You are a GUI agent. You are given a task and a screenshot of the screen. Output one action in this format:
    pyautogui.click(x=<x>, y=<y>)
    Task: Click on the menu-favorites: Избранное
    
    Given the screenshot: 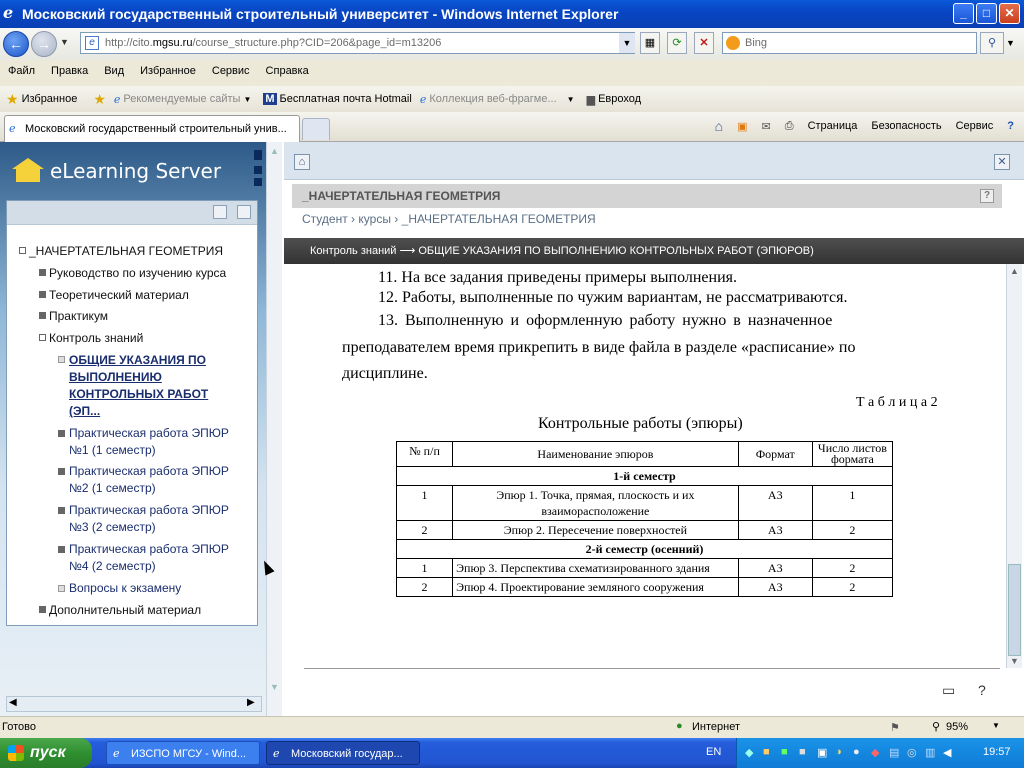 What is the action you would take?
    pyautogui.click(x=168, y=71)
    